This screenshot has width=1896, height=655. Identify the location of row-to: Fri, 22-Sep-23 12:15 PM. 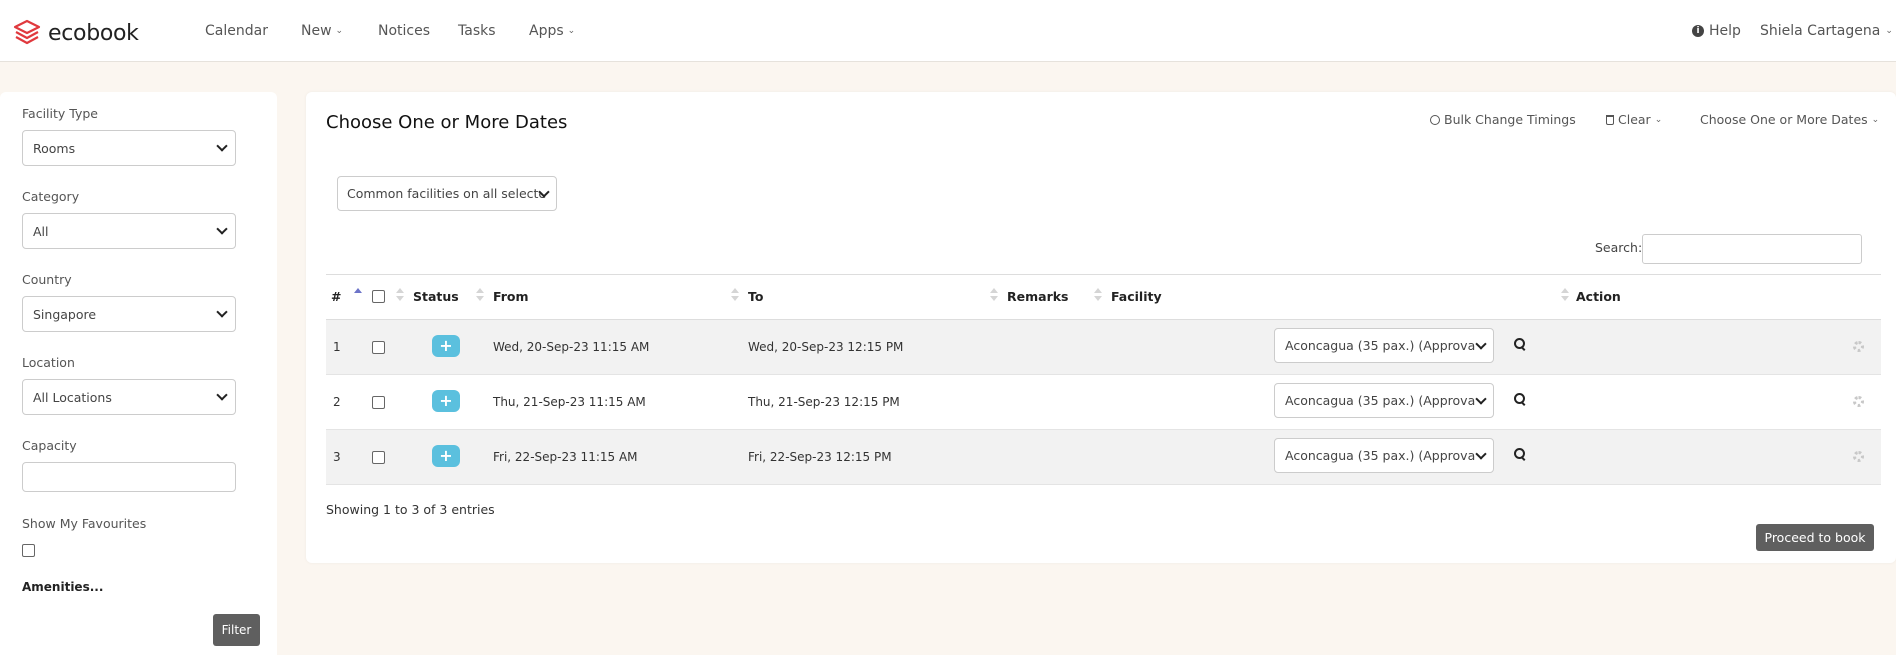
(820, 457).